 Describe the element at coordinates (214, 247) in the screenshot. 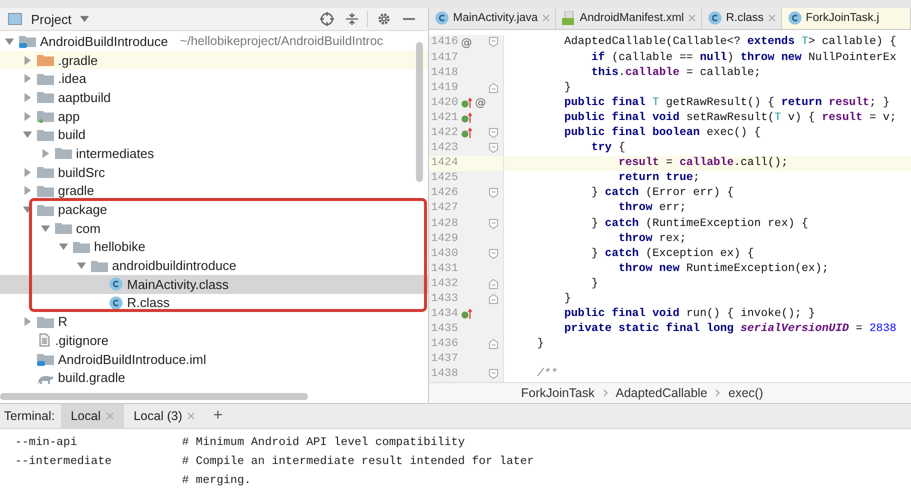

I see `tree-item: hellobike` at that location.